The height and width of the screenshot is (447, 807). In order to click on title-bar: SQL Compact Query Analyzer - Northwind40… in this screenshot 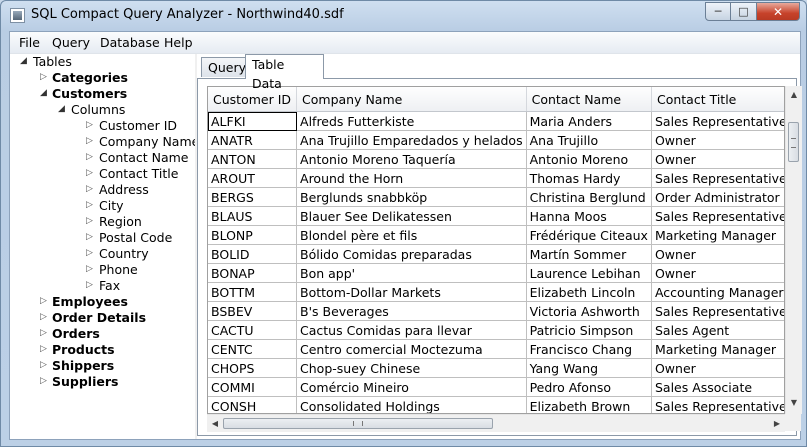, I will do `click(403, 16)`.